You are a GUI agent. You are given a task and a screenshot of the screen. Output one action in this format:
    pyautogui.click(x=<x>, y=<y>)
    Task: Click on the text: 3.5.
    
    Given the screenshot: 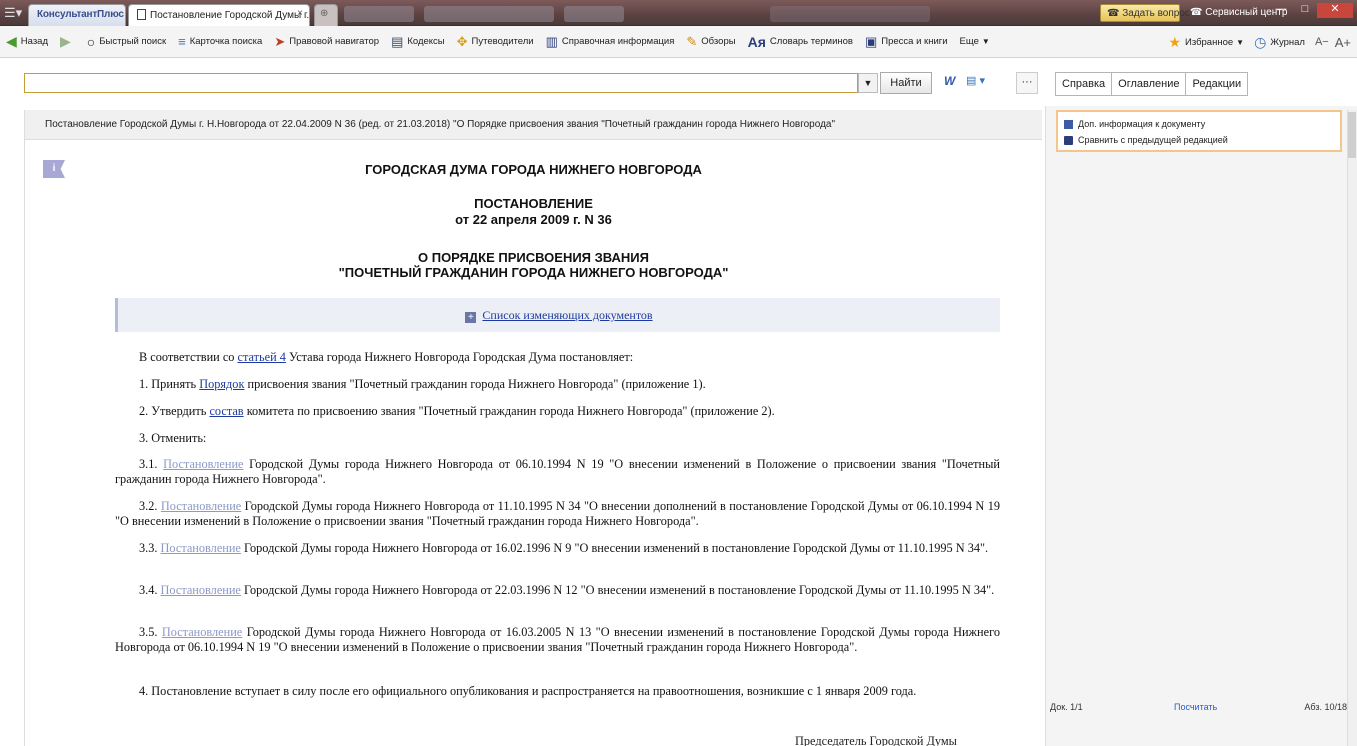 What is the action you would take?
    pyautogui.click(x=150, y=632)
    